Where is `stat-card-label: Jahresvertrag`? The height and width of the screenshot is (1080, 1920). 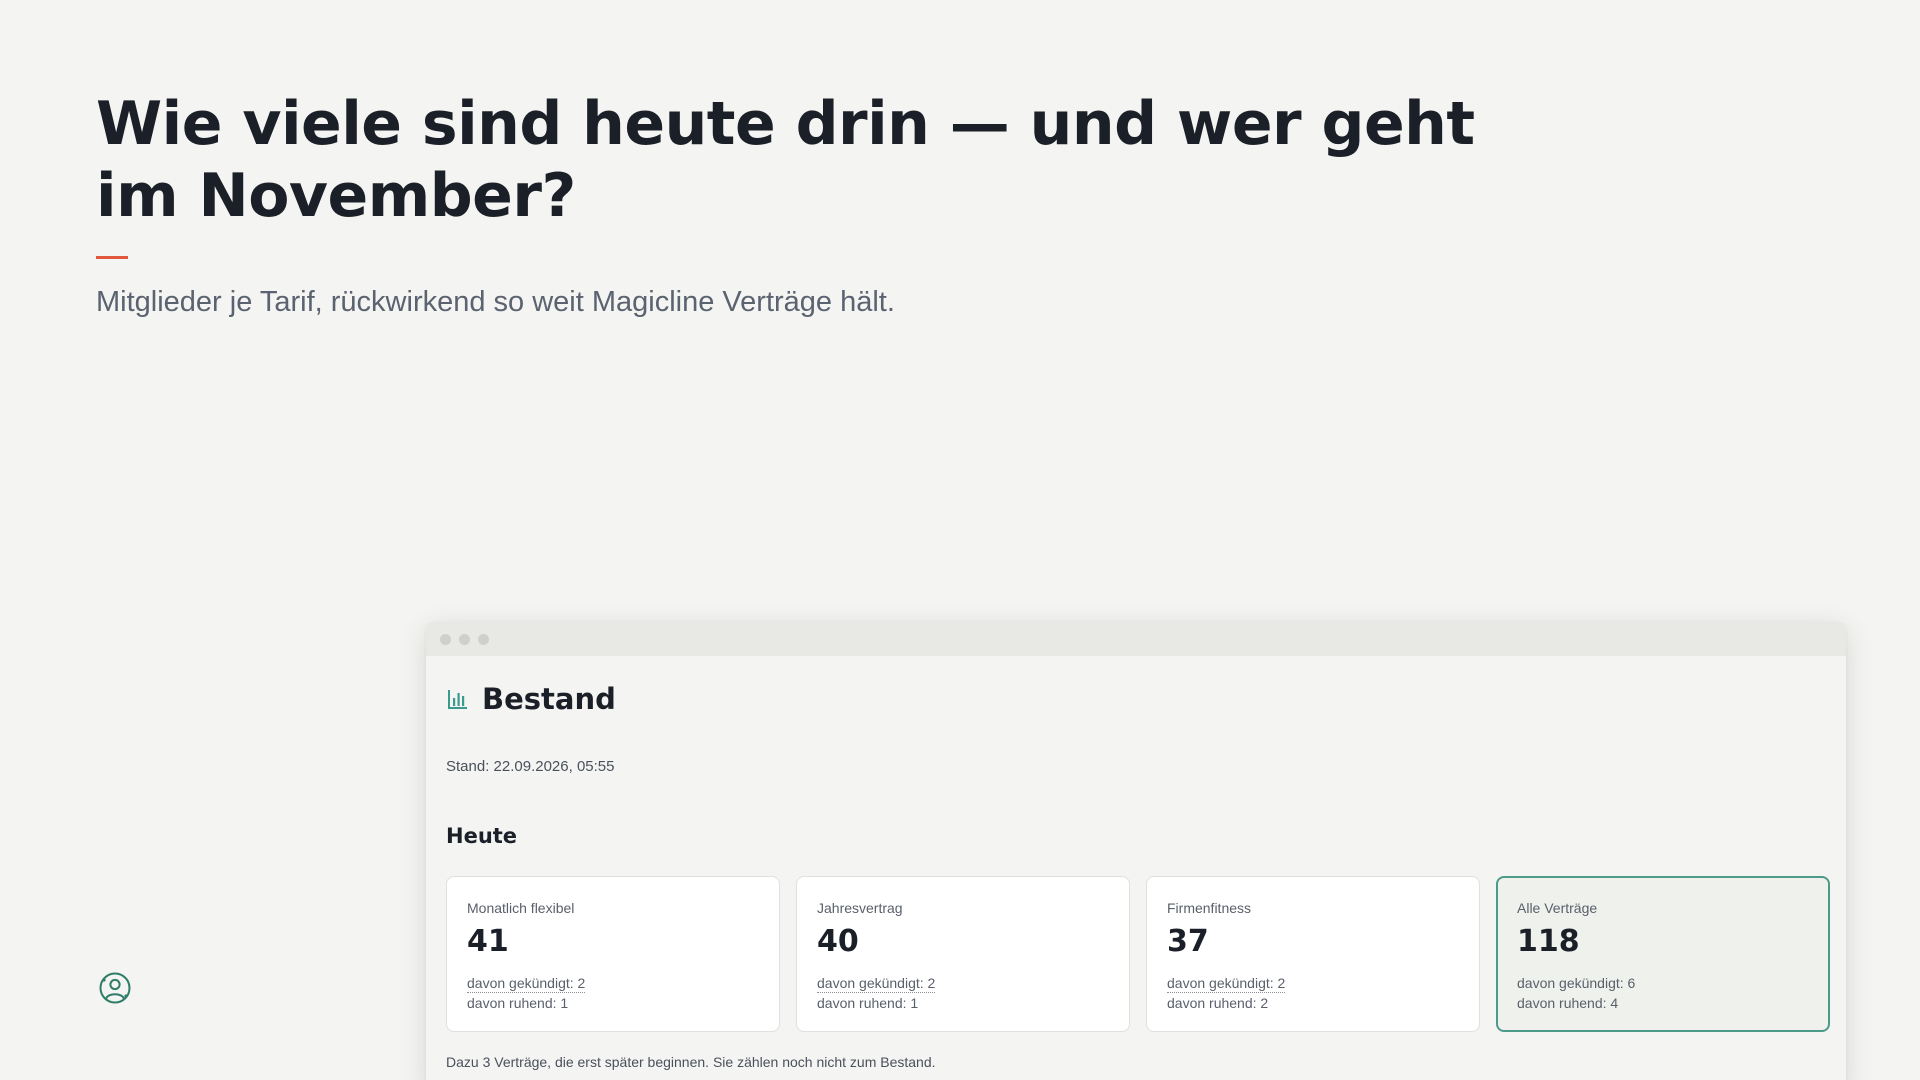 stat-card-label: Jahresvertrag is located at coordinates (860, 908).